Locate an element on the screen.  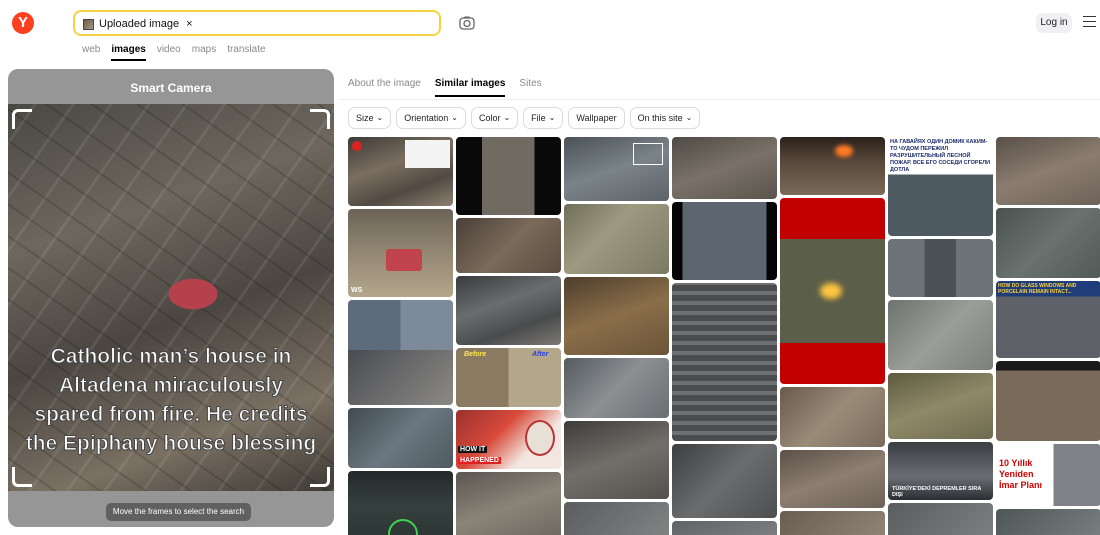
thumb-caption: 10 Yıllık is located at coordinates (1016, 463).